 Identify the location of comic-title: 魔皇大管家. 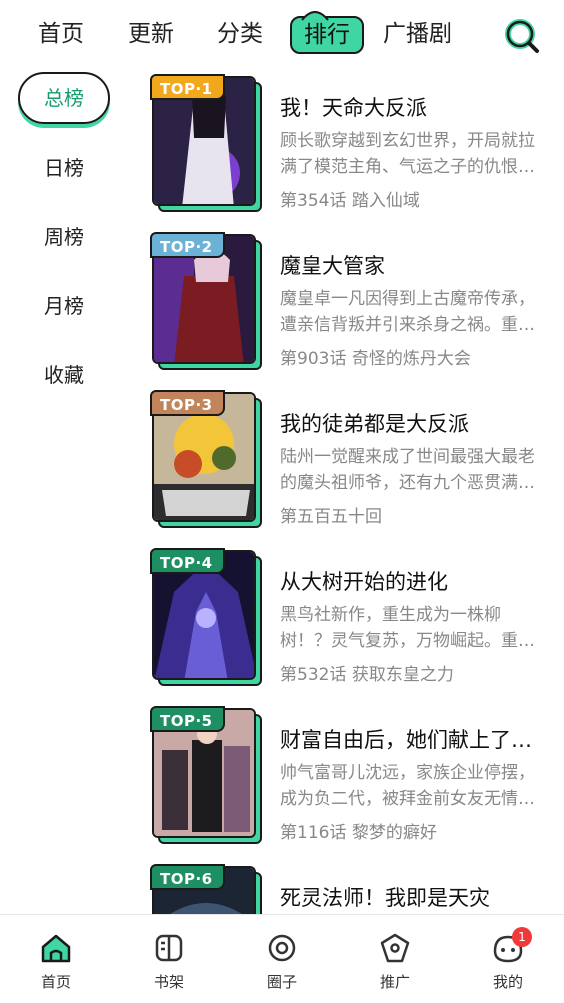
(332, 266).